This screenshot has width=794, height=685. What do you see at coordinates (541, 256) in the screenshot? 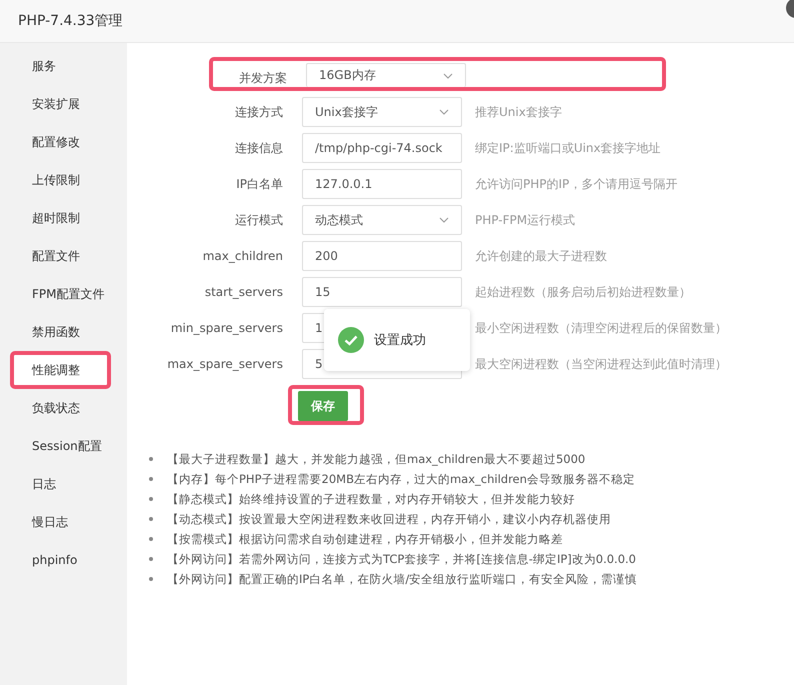
I see `field-hint: 允许创建的最大子进程数` at bounding box center [541, 256].